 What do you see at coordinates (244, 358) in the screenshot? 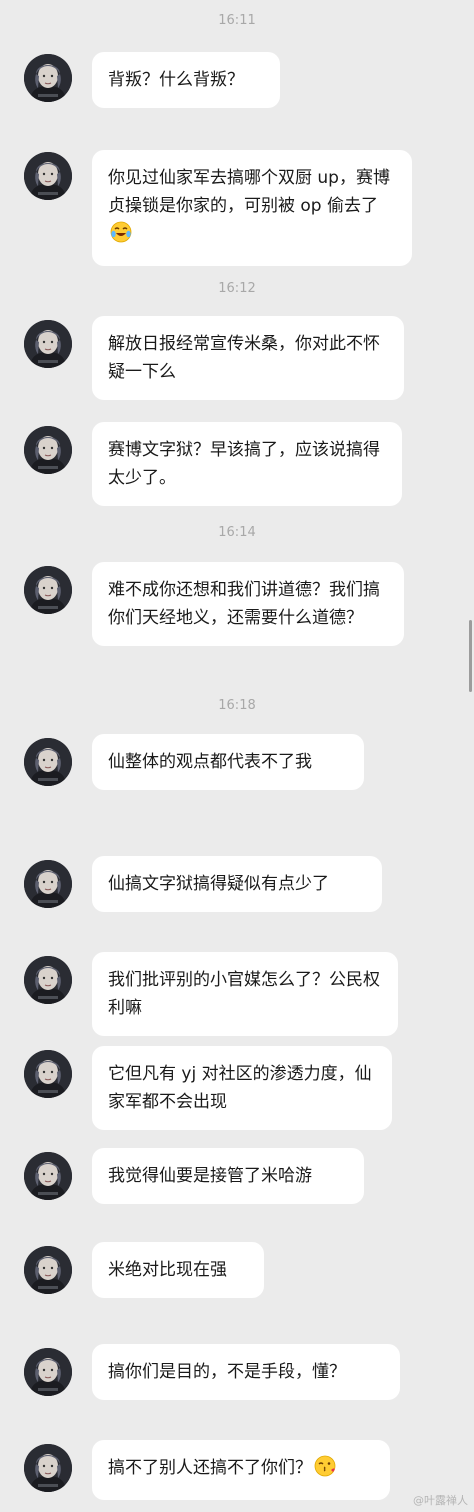
I see `message-text: 解放日报经常宣传米桑，你对此不怀疑一下么` at bounding box center [244, 358].